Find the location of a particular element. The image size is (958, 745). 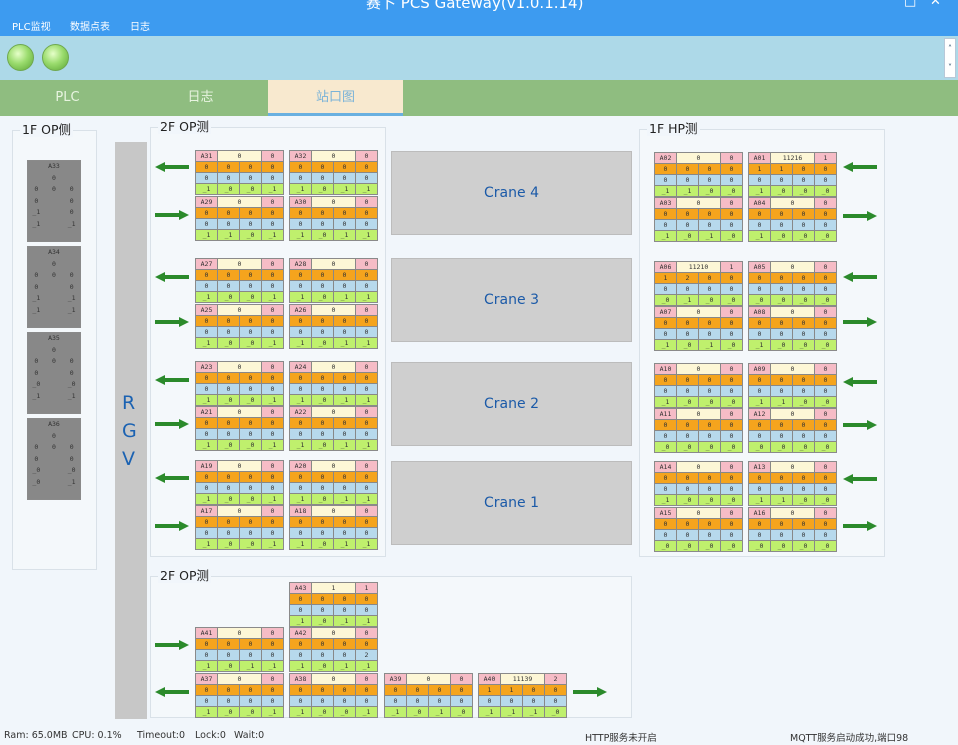

maximize-icon: □ is located at coordinates (910, 4).